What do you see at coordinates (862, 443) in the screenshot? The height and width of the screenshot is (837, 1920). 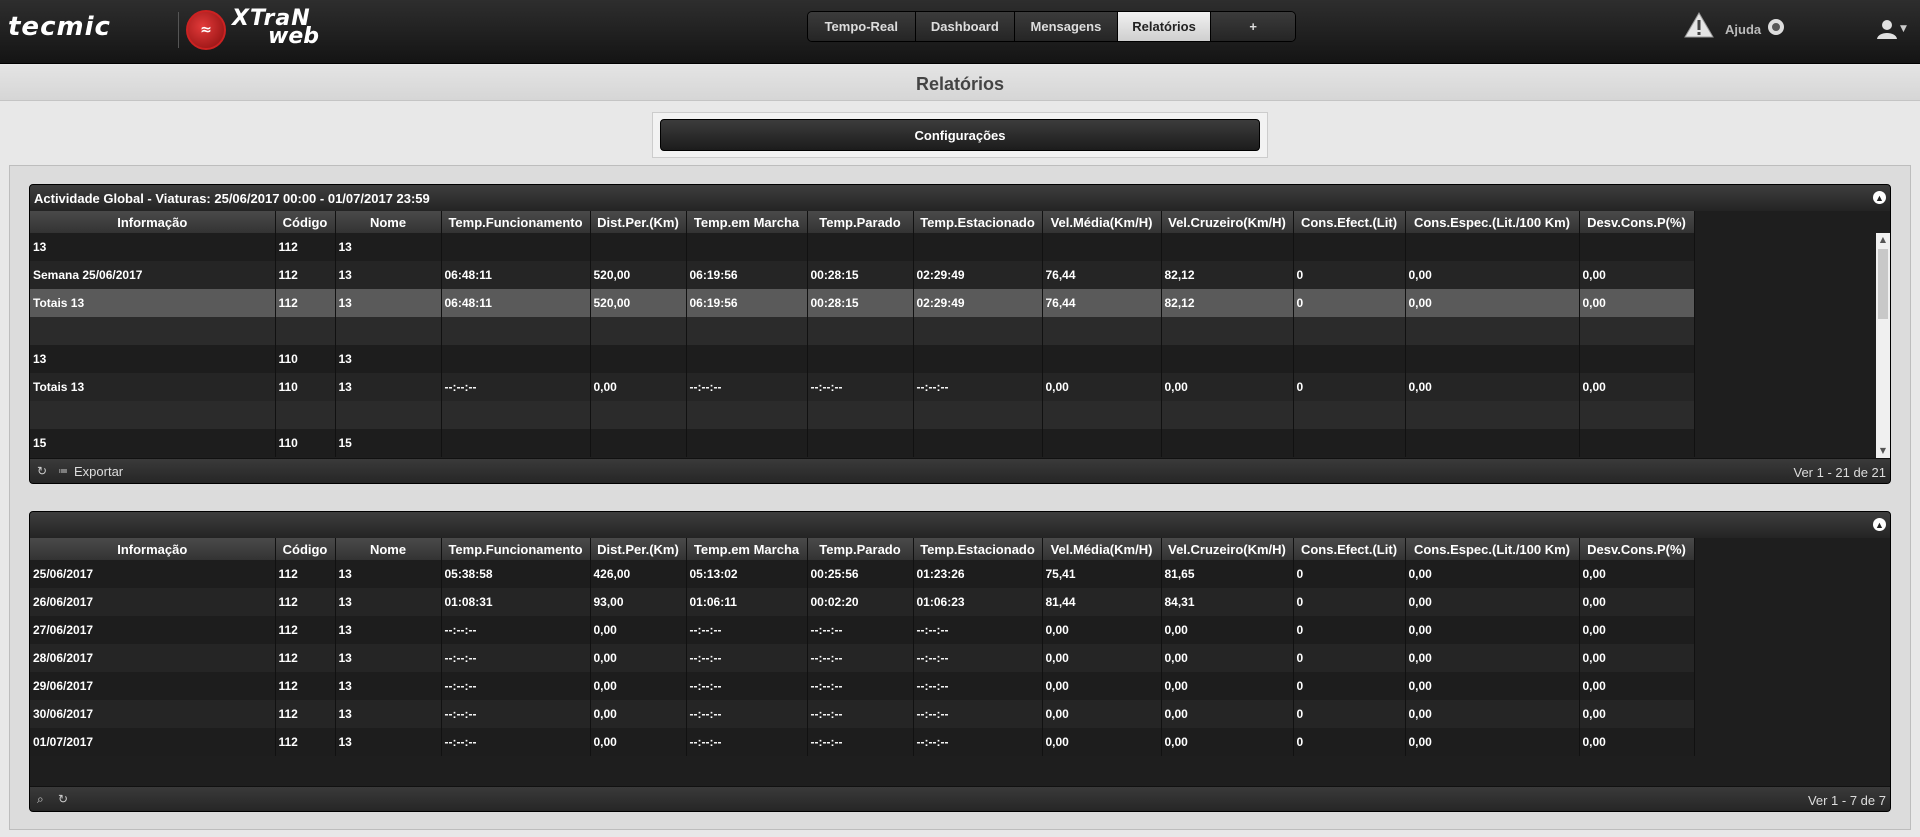 I see `table-row: 15 110 15` at bounding box center [862, 443].